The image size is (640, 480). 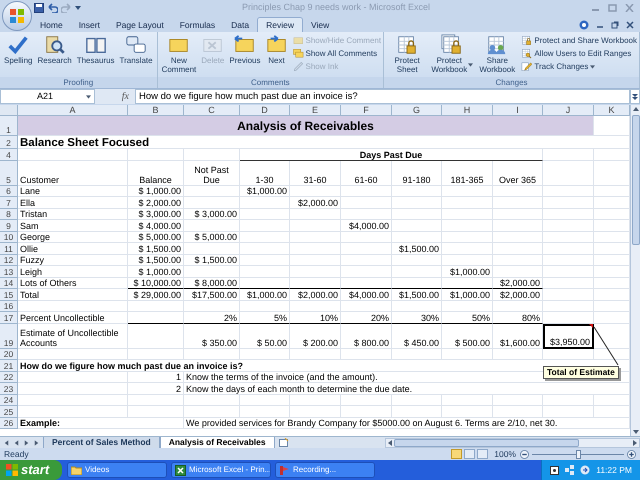 What do you see at coordinates (156, 110) in the screenshot?
I see `column-header: B` at bounding box center [156, 110].